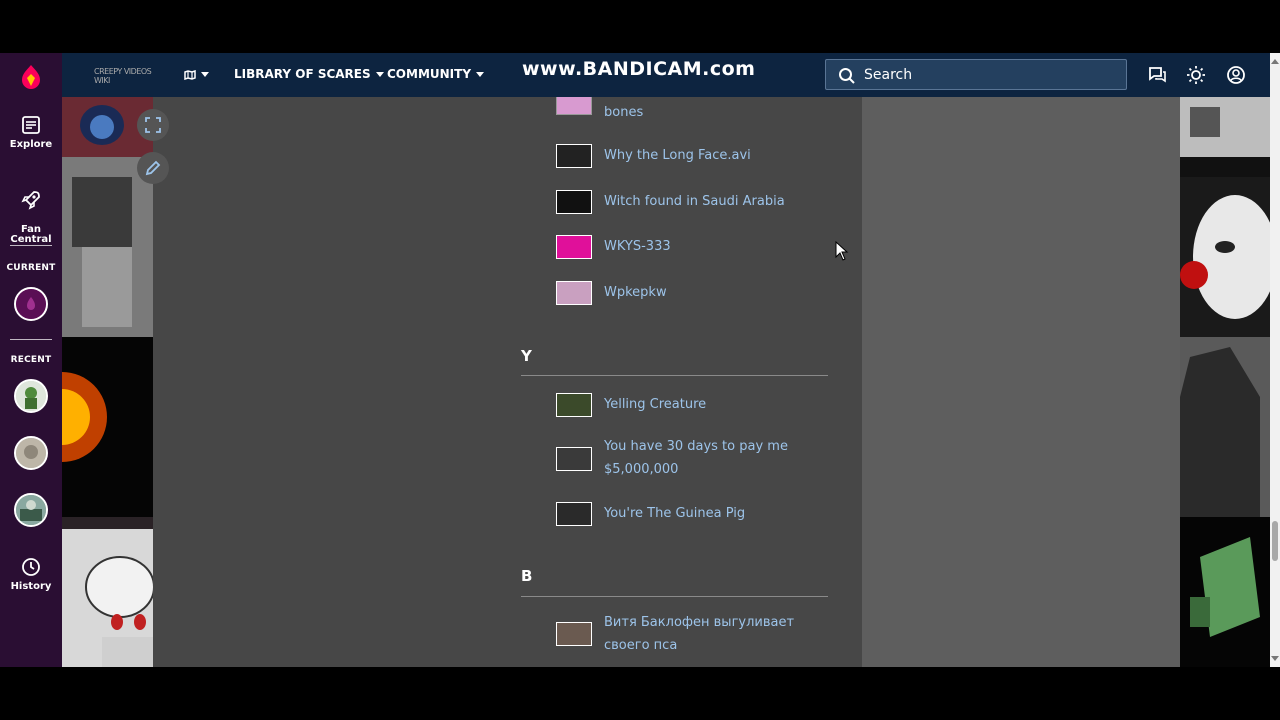 The image size is (1280, 720). I want to click on scroll-down-icon, so click(1275, 658).